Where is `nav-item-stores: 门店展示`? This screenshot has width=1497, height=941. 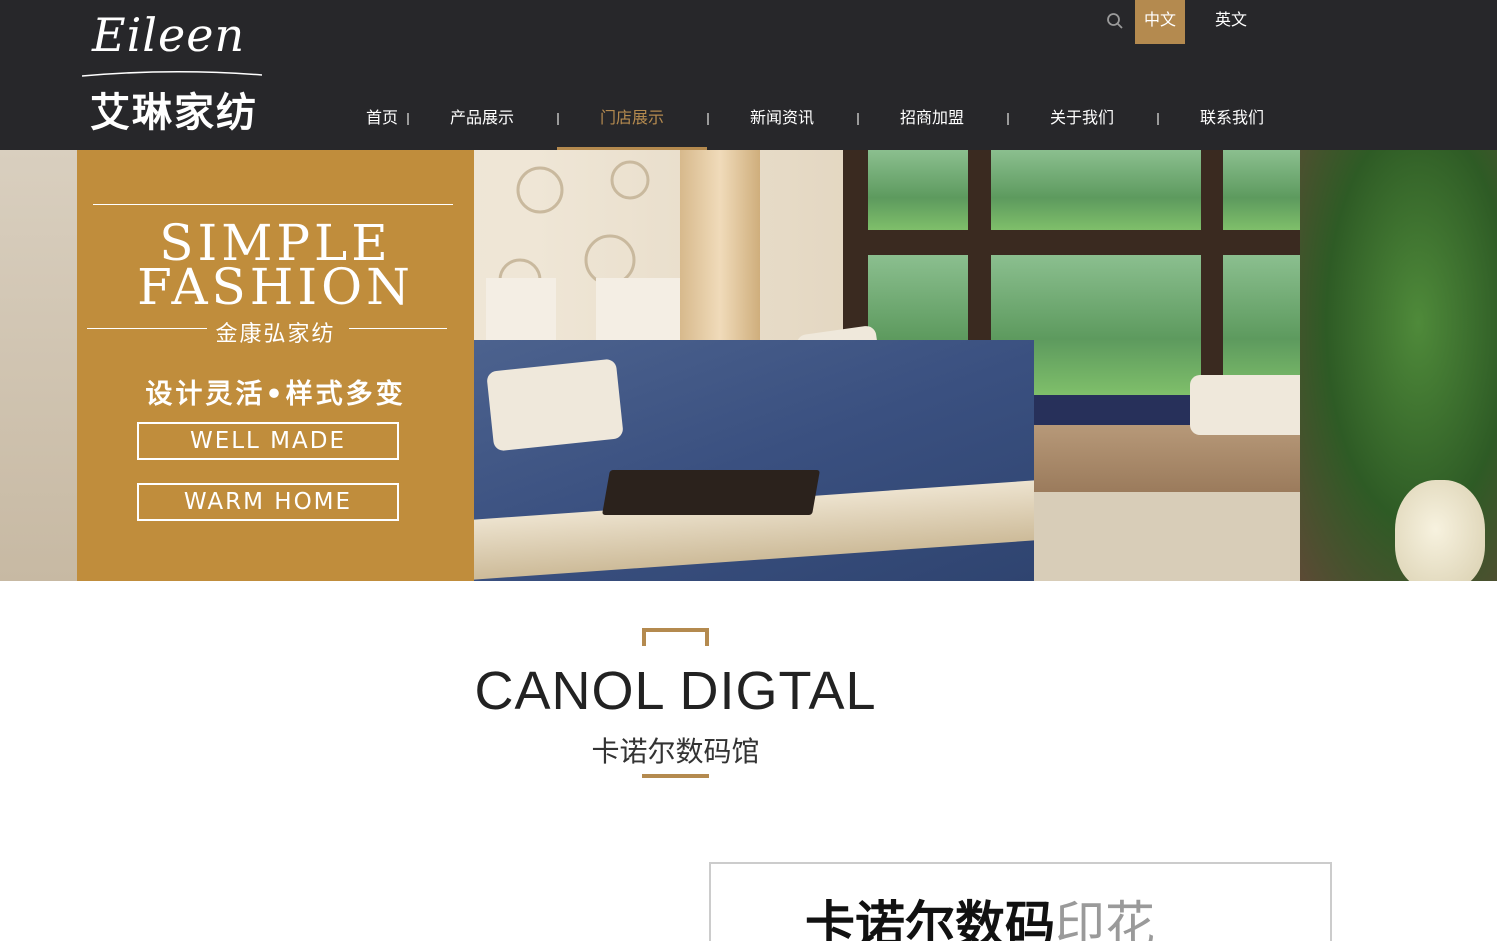 nav-item-stores: 门店展示 is located at coordinates (632, 120).